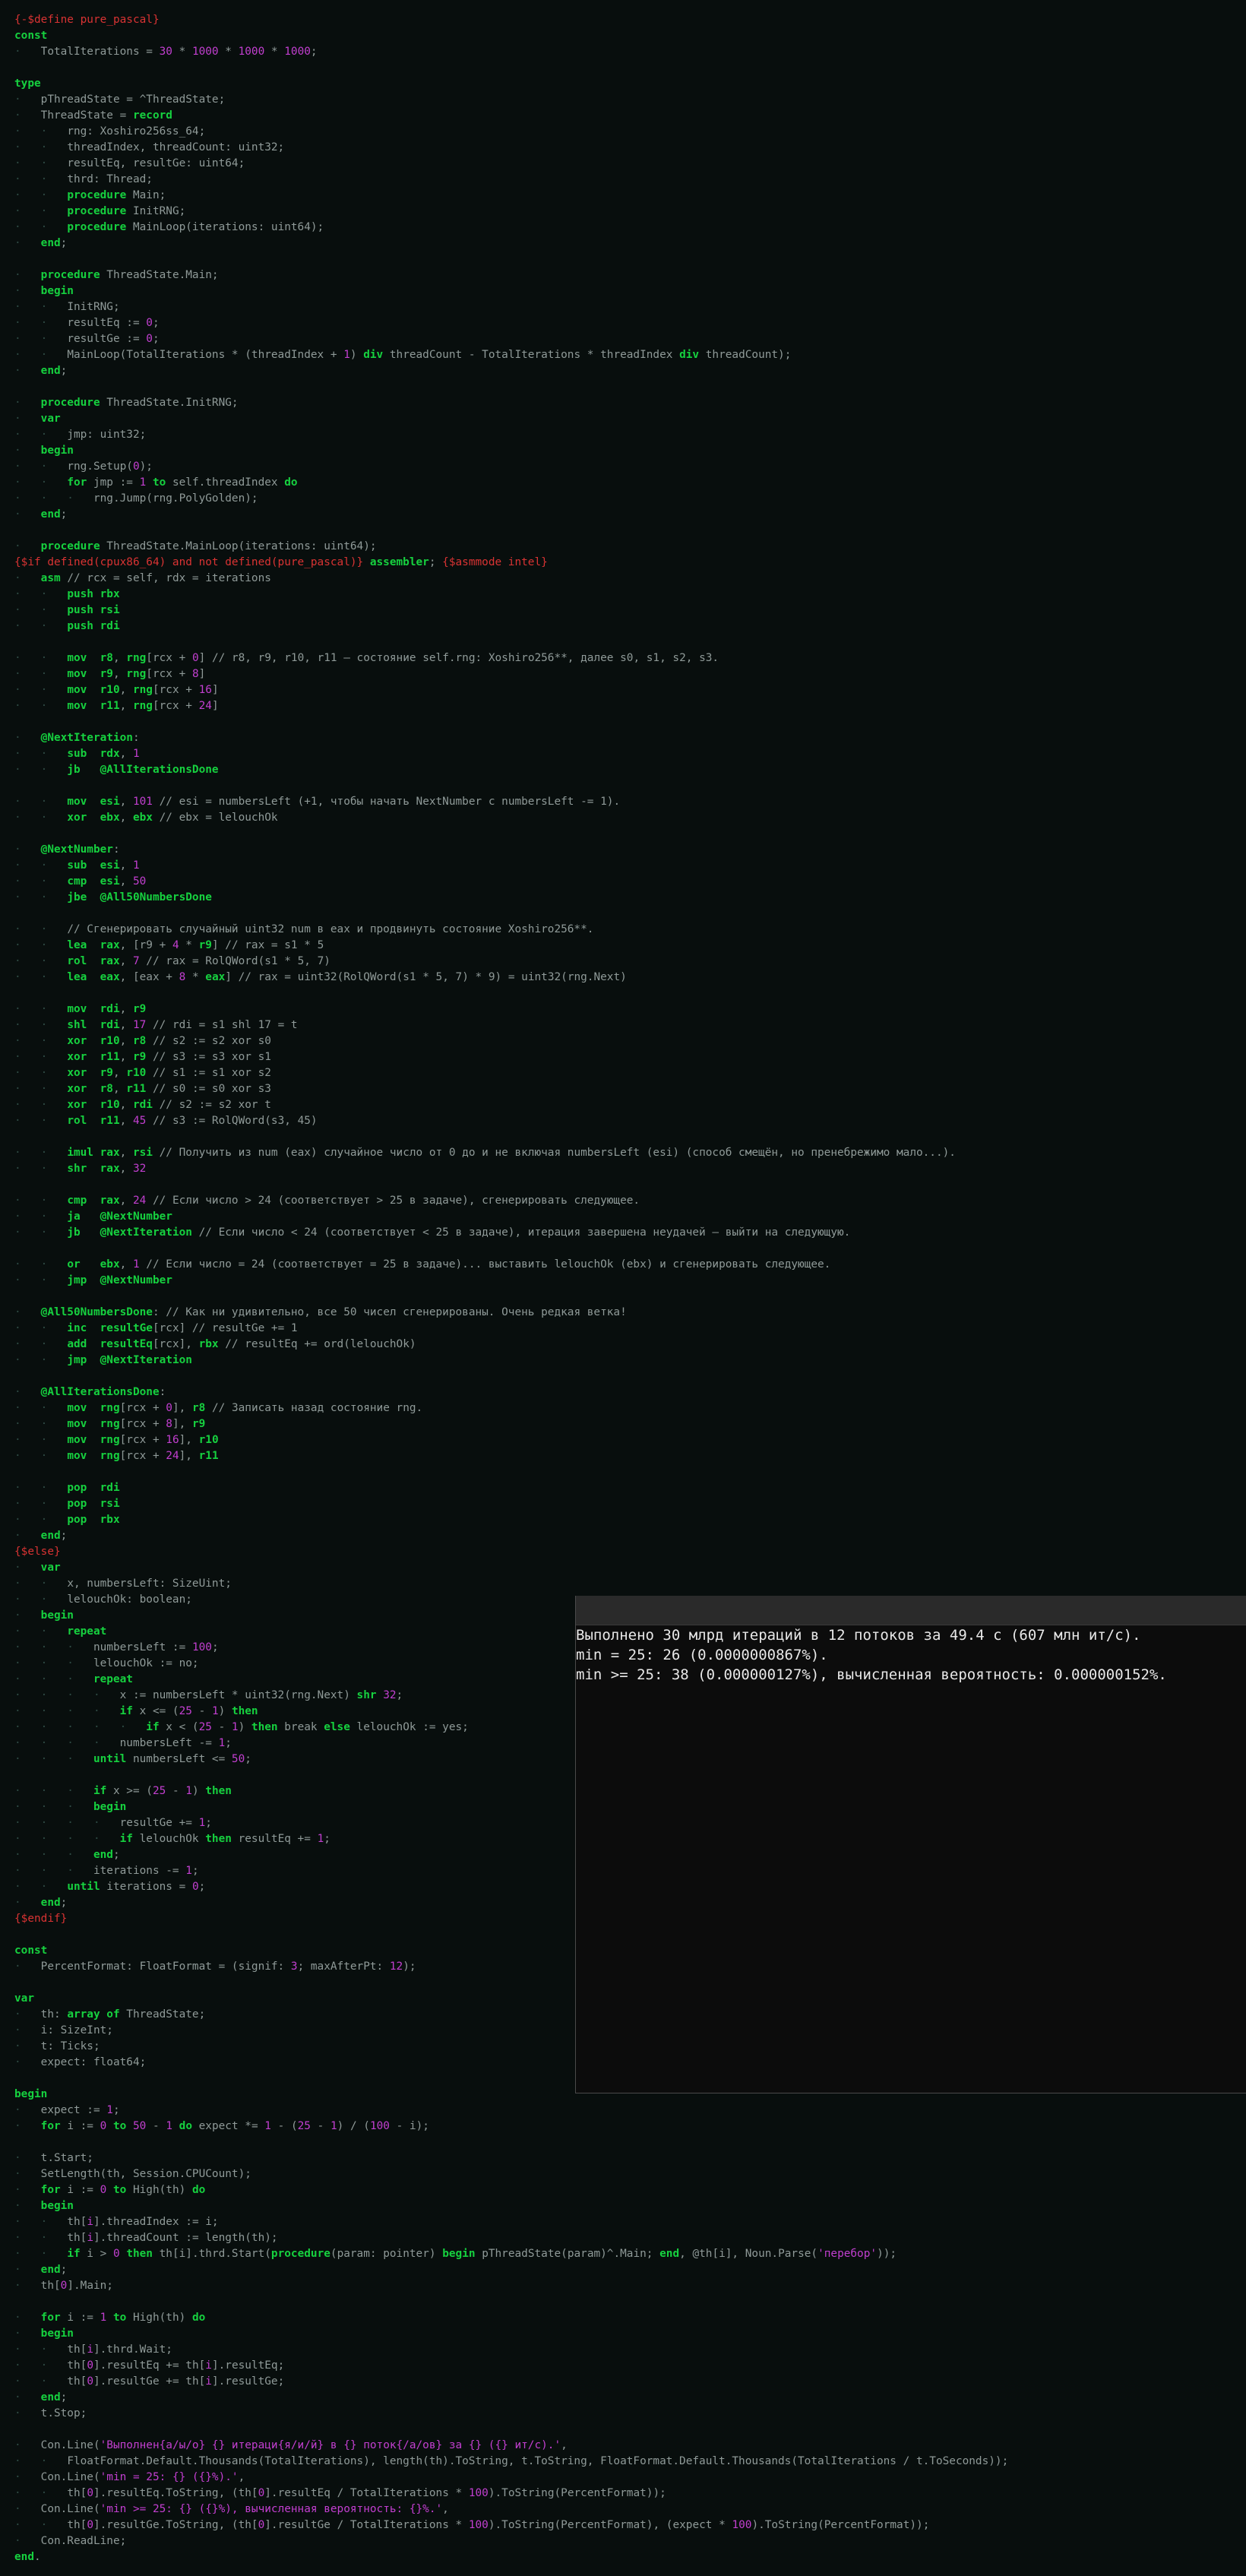 The height and width of the screenshot is (2576, 1246). I want to click on code-line: · · xor ebx, ebx // ebx = lelouchOk, so click(623, 818).